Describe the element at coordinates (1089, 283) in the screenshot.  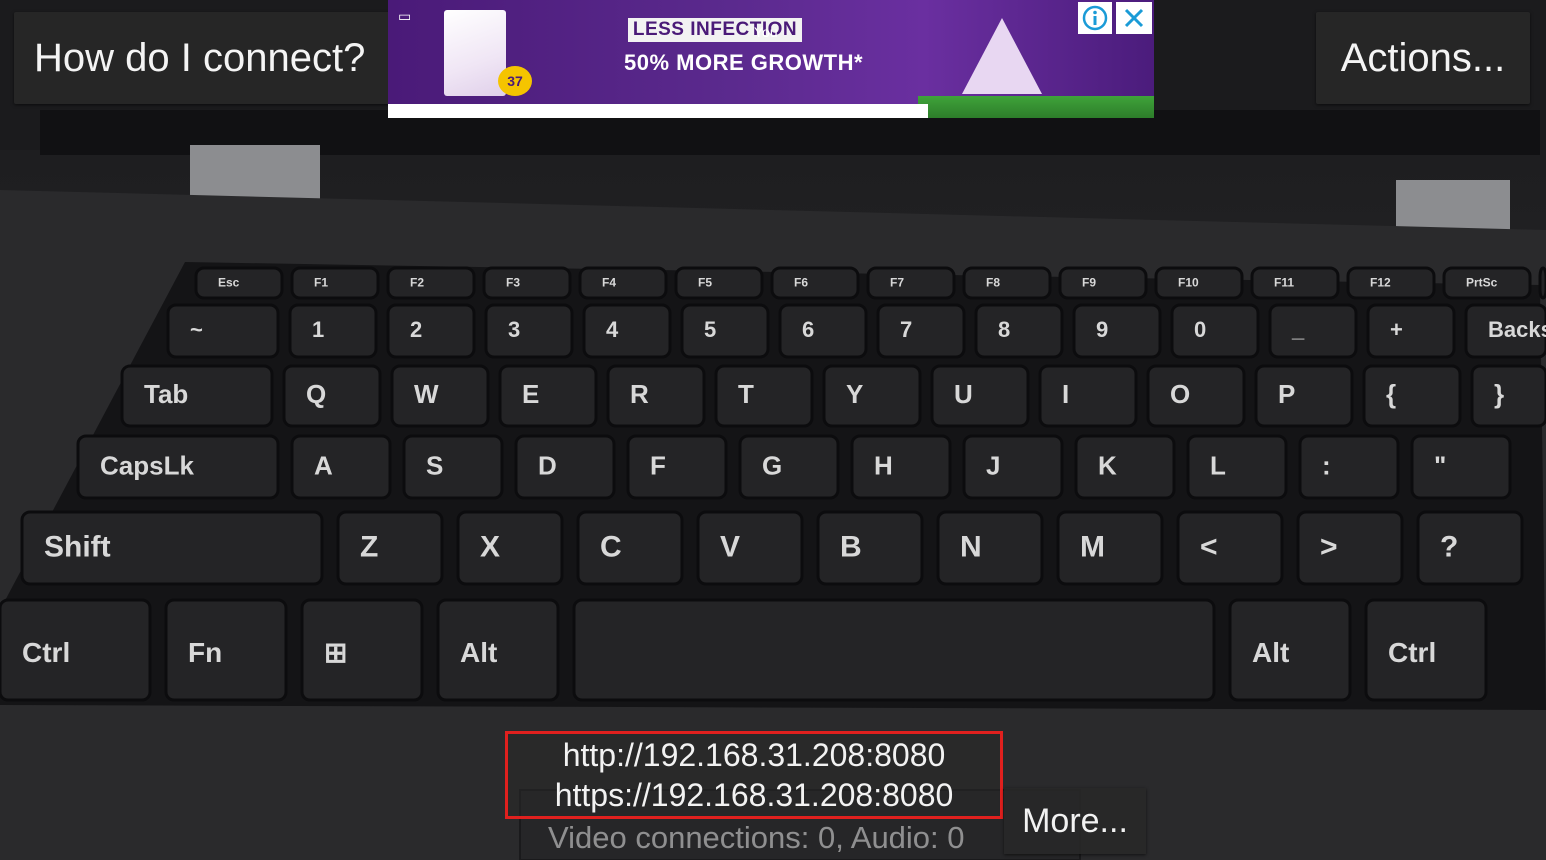
I see `keyboard-key-label: F9` at that location.